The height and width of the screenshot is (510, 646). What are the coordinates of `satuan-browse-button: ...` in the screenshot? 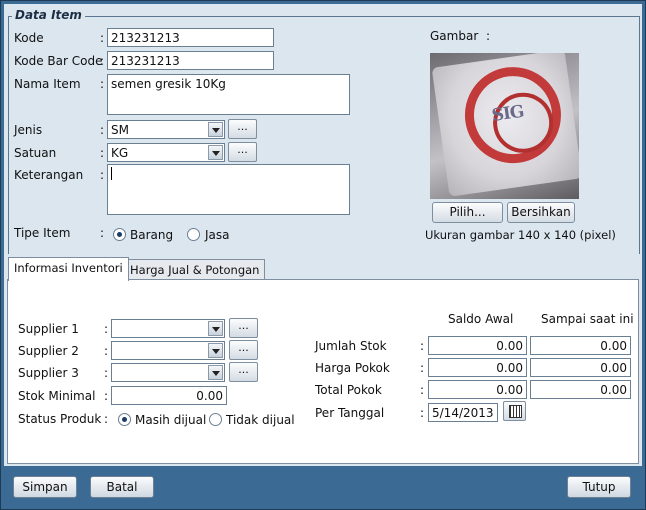 It's located at (242, 152).